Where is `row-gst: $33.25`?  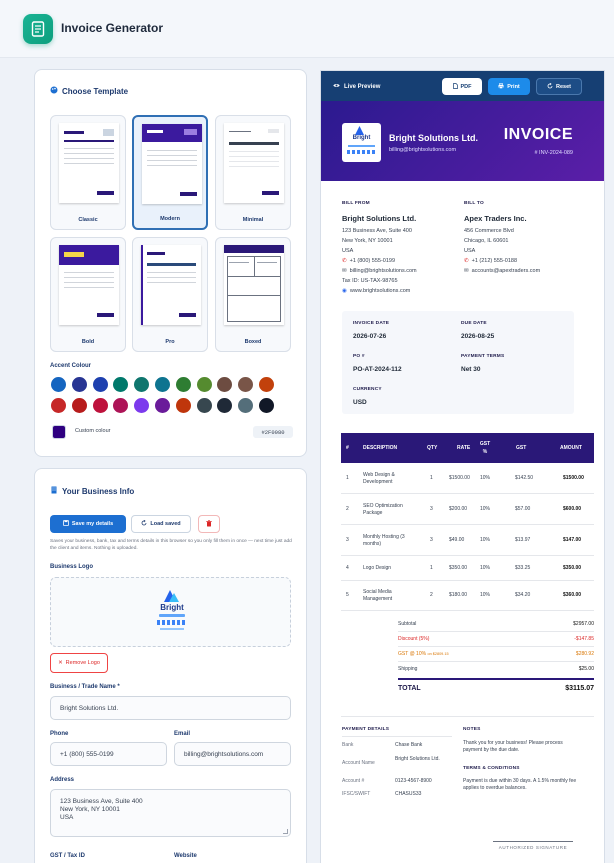 row-gst: $33.25 is located at coordinates (523, 567).